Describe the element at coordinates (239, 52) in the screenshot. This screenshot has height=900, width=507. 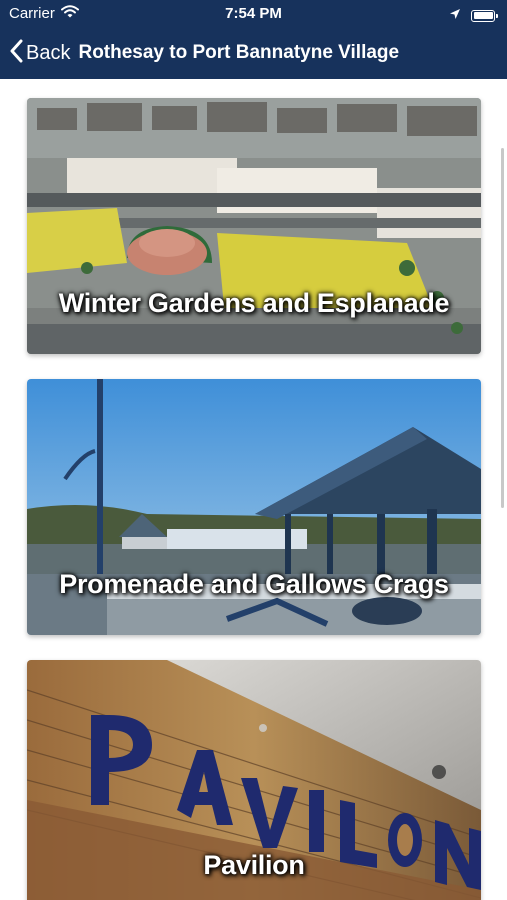
I see `page-title: Rothesay to Port Bannatyne Village` at that location.